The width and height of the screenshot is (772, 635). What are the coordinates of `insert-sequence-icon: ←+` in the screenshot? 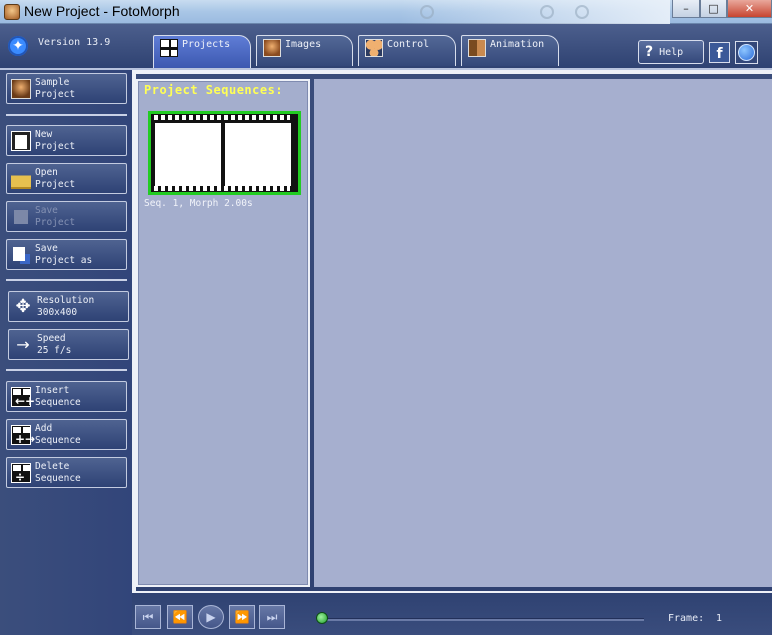 It's located at (23, 396).